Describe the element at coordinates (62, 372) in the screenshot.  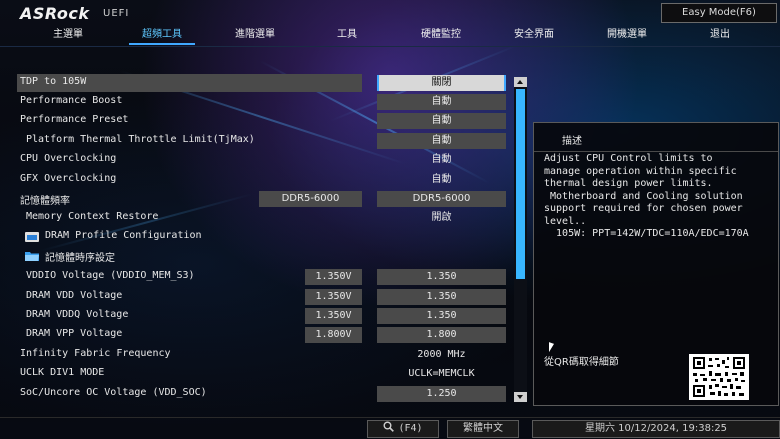
I see `setting-label: UCLK DIV1 MODE` at that location.